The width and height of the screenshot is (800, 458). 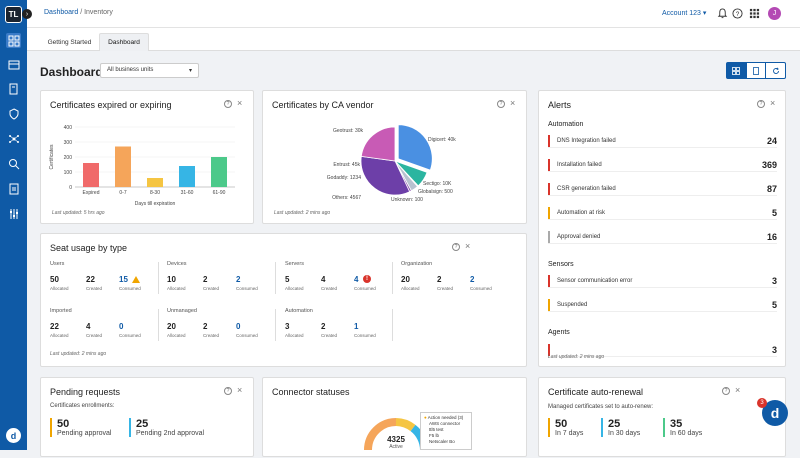 I want to click on seat-created: 4, so click(x=88, y=326).